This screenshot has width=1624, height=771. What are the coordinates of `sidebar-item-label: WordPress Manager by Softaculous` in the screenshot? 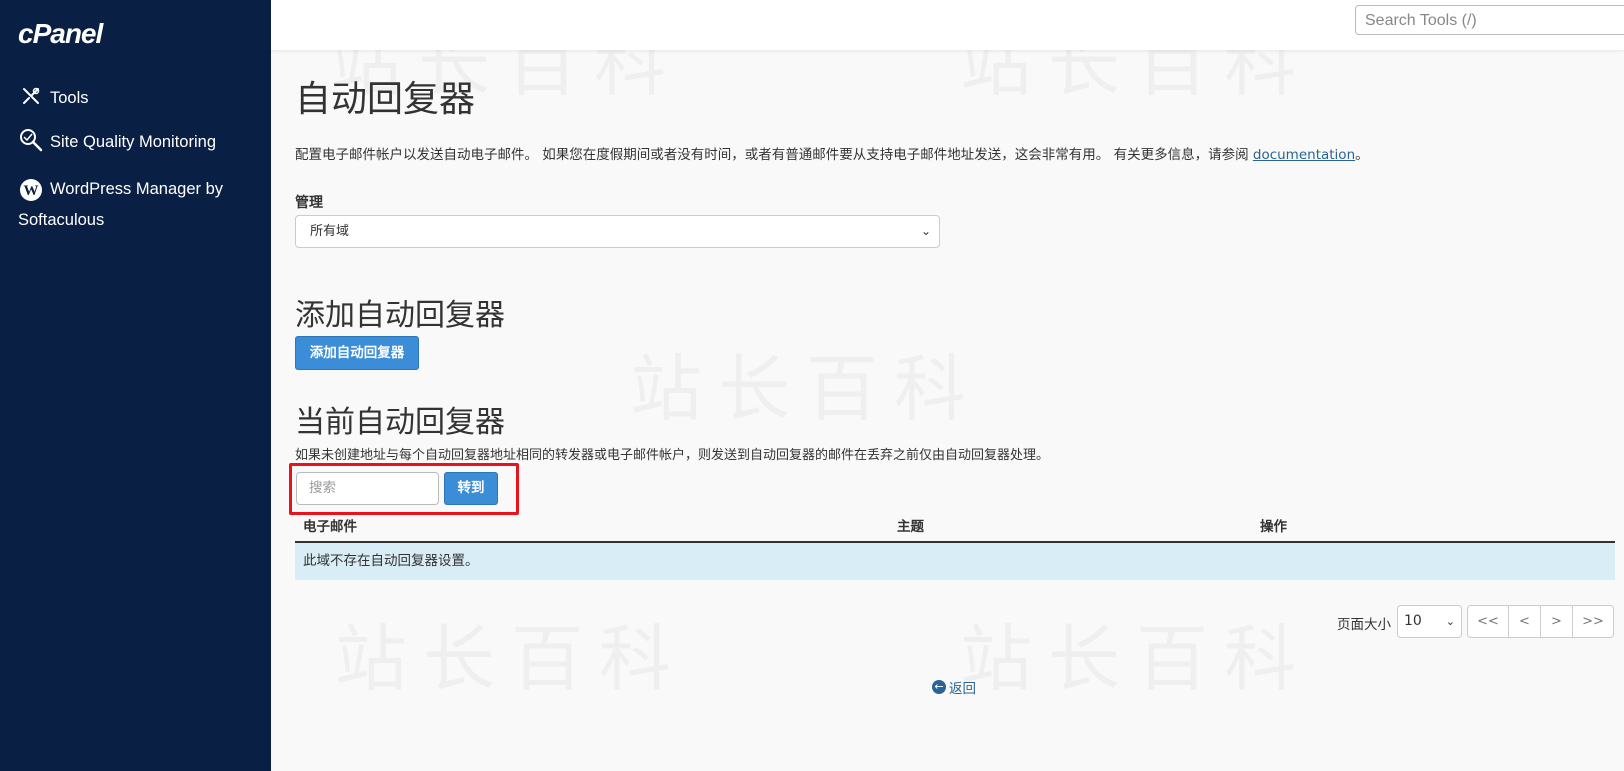 It's located at (121, 204).